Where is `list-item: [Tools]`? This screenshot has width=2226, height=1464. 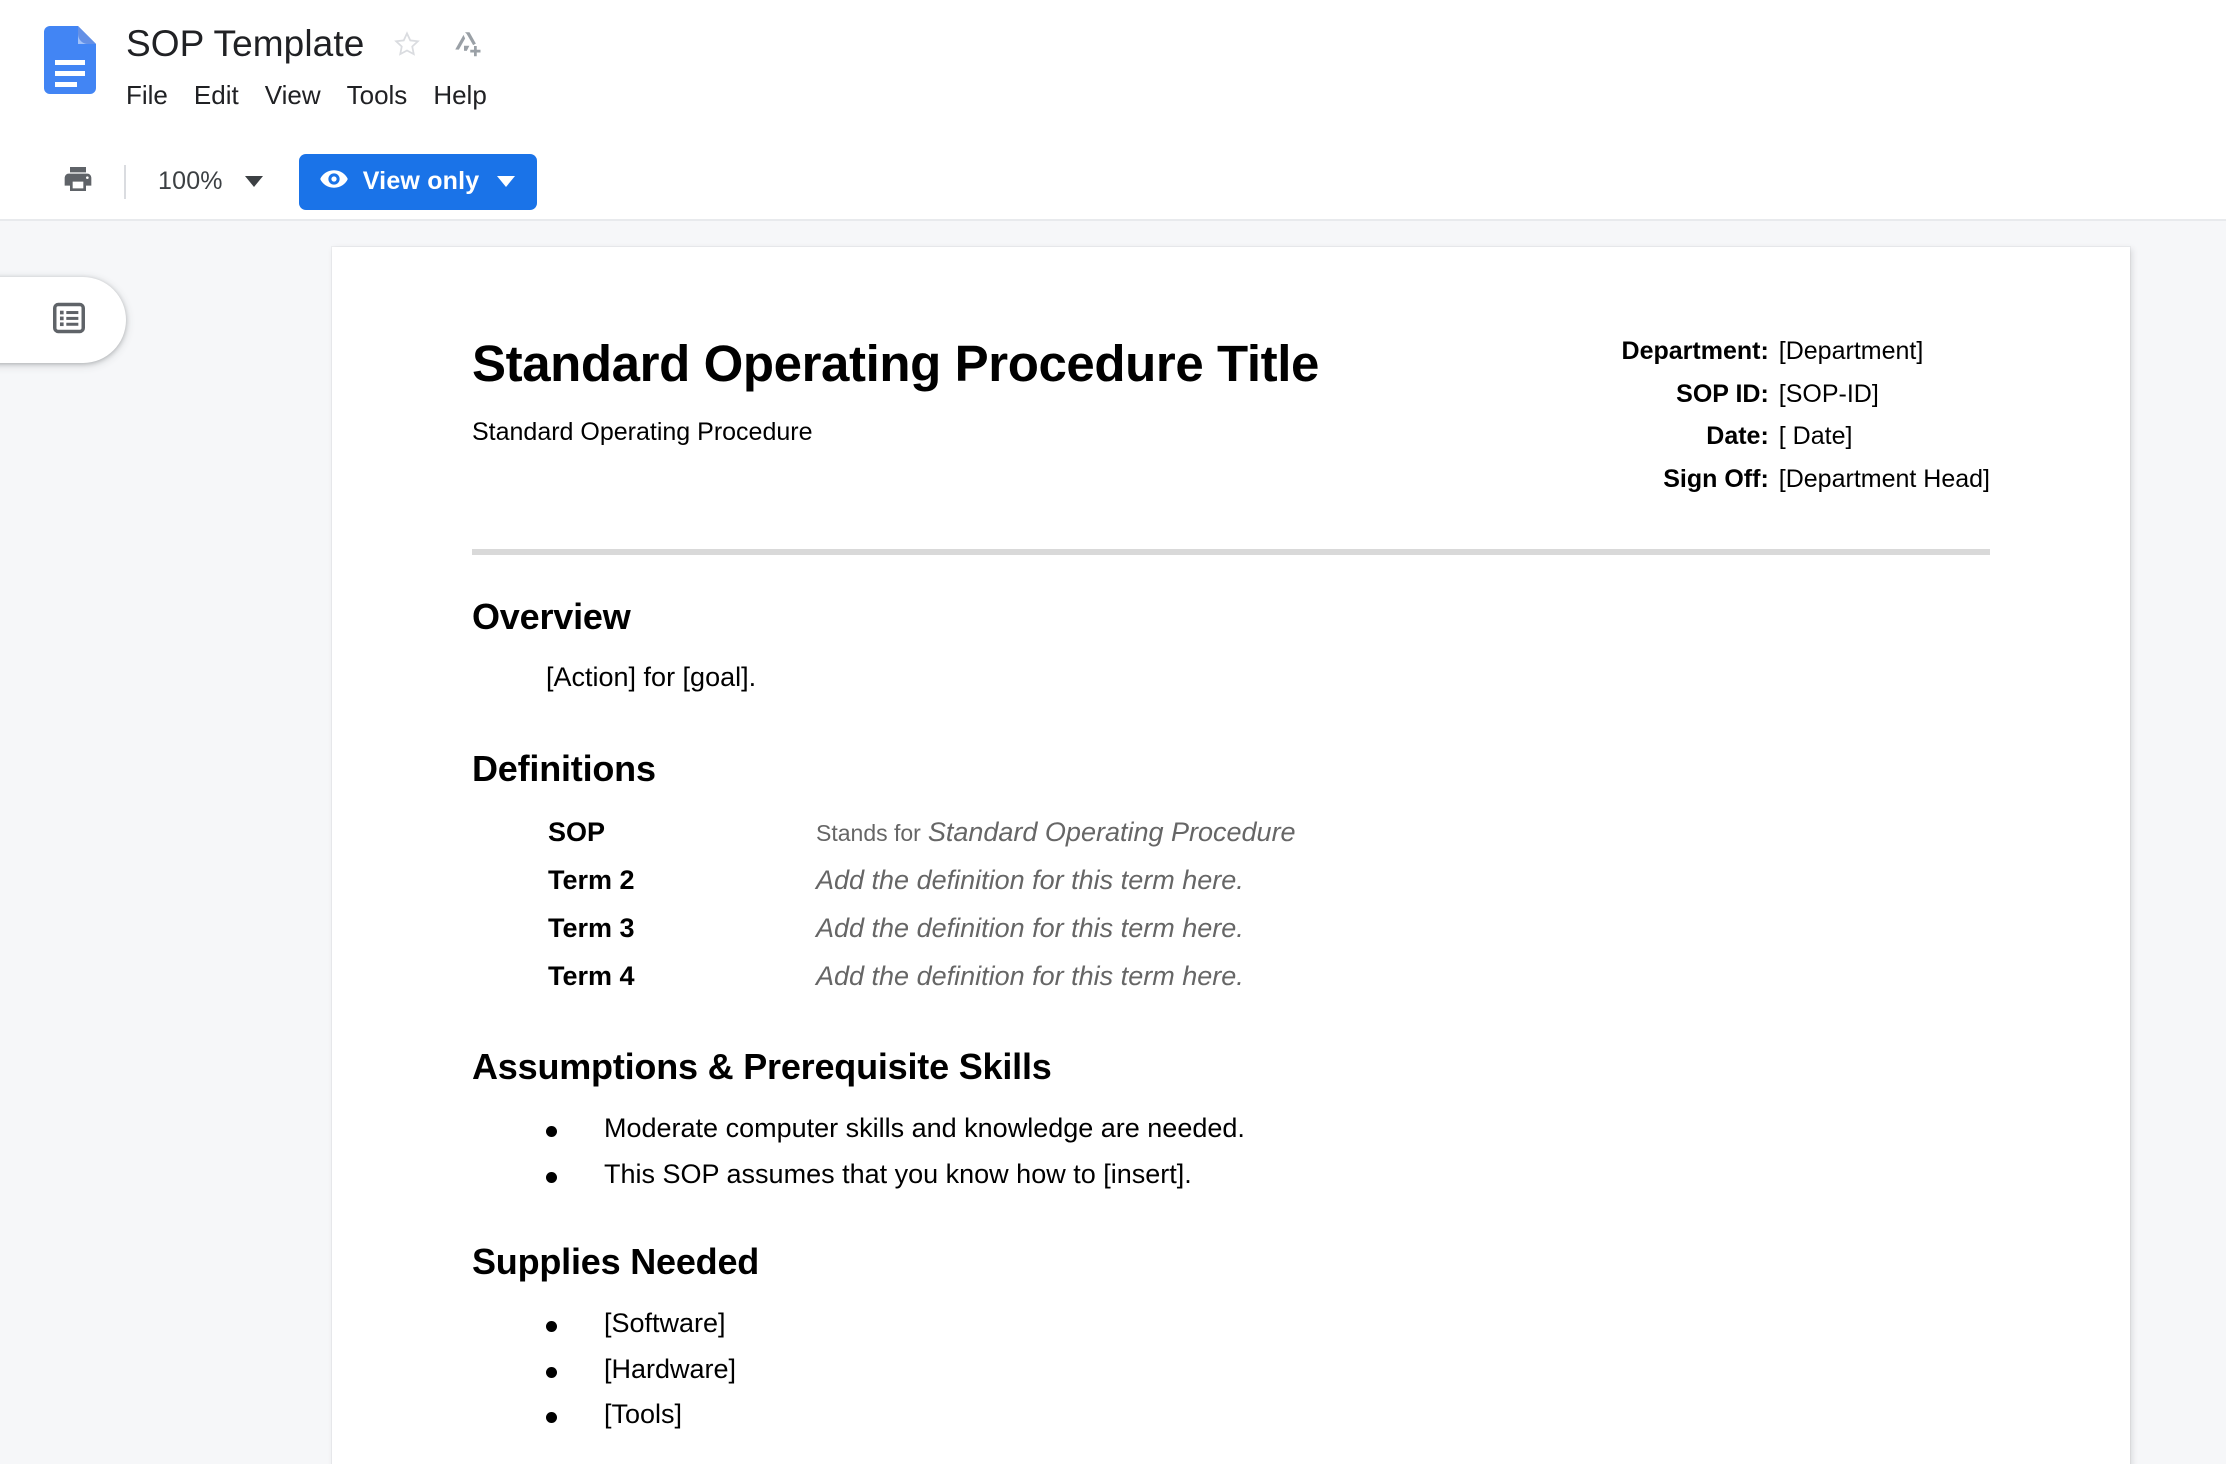 list-item: [Tools] is located at coordinates (1268, 1415).